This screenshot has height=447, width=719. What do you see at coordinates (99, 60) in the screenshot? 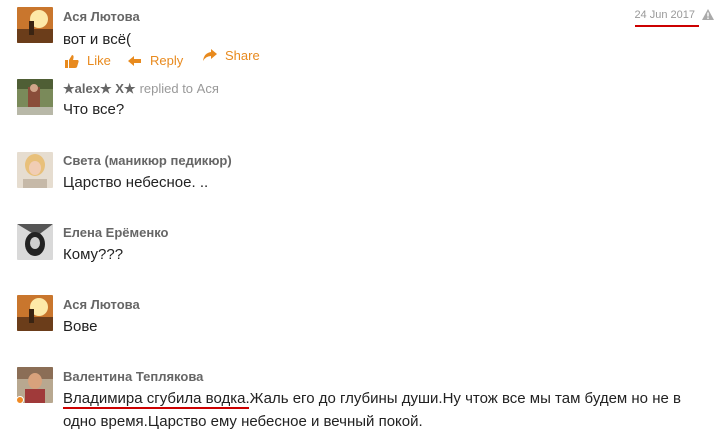
I see `like-label: Like` at bounding box center [99, 60].